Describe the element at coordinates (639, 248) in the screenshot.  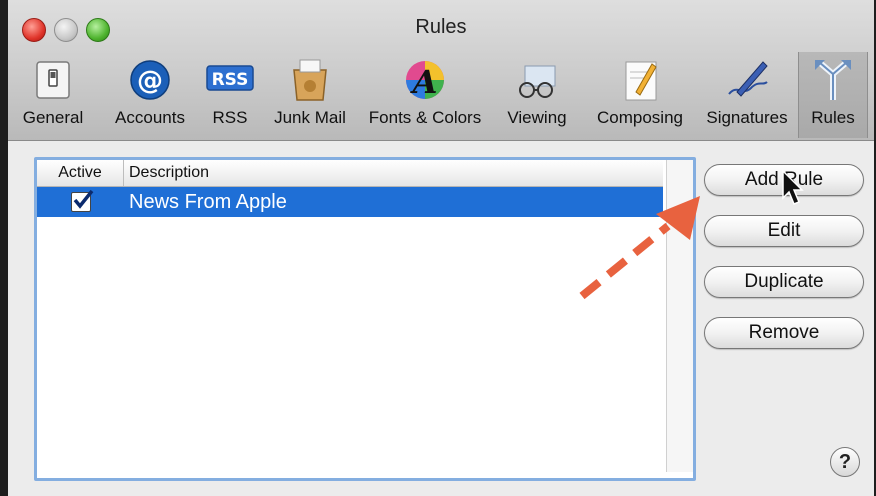
I see `annotation-arrow-icon` at that location.